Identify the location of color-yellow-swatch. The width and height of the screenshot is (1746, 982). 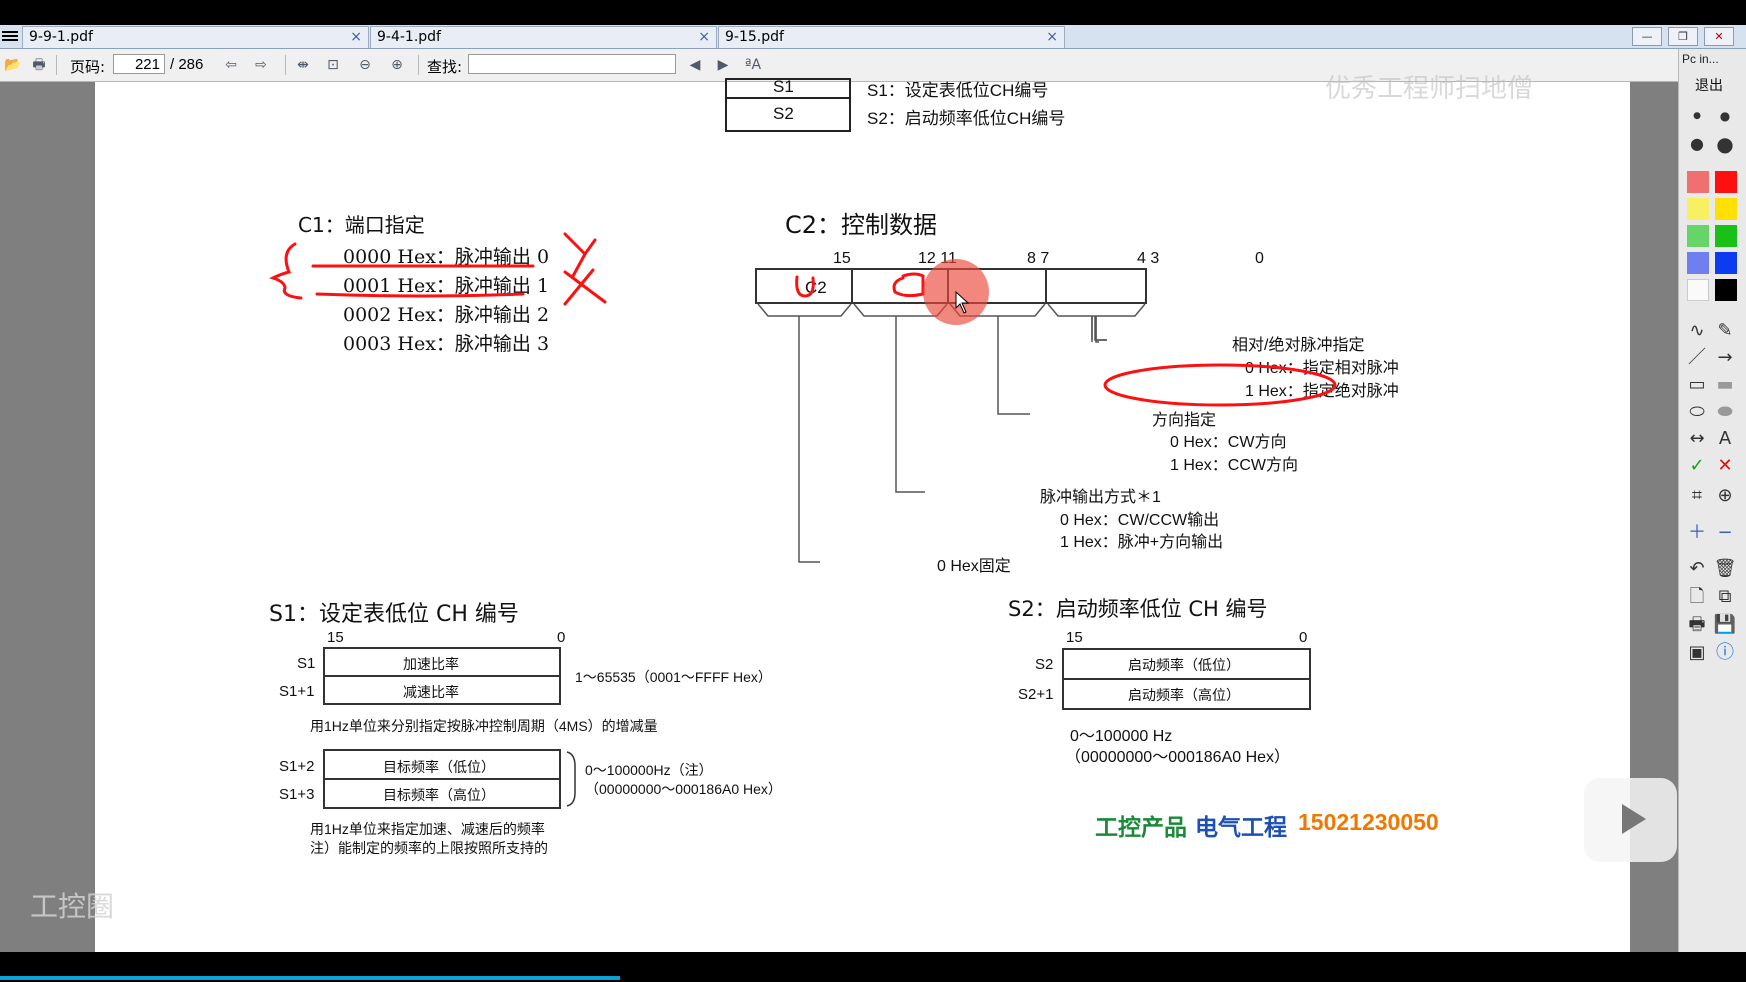
(1726, 209).